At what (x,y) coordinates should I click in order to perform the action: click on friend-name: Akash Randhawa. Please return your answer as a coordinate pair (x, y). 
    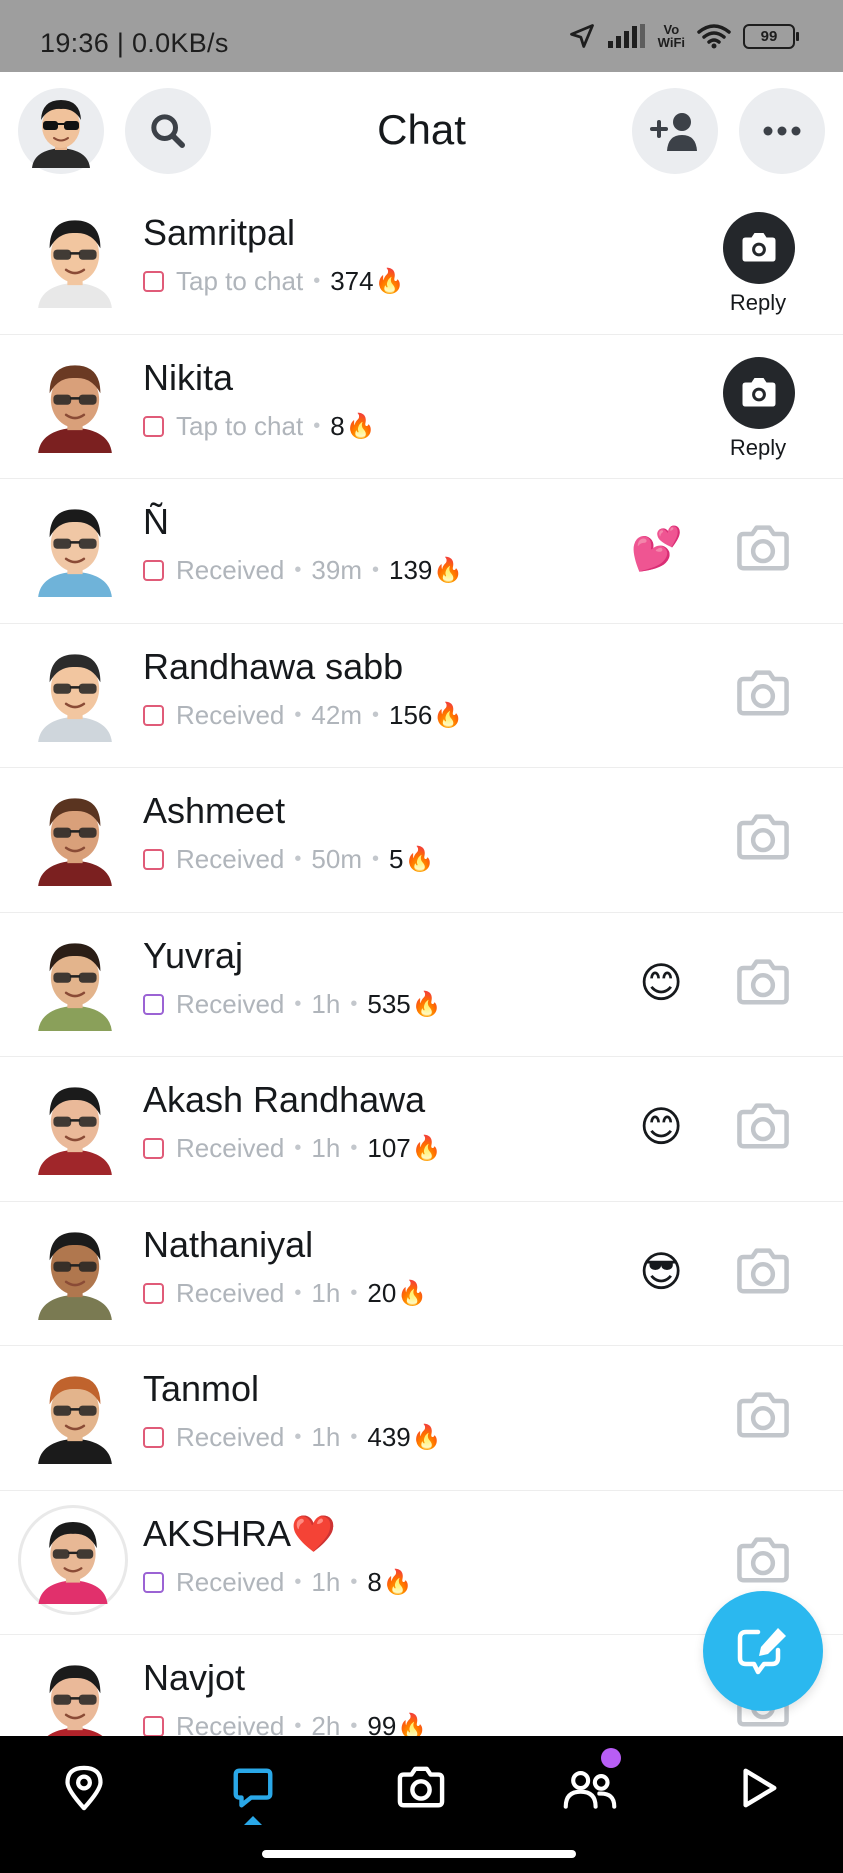
    Looking at the image, I should click on (284, 1099).